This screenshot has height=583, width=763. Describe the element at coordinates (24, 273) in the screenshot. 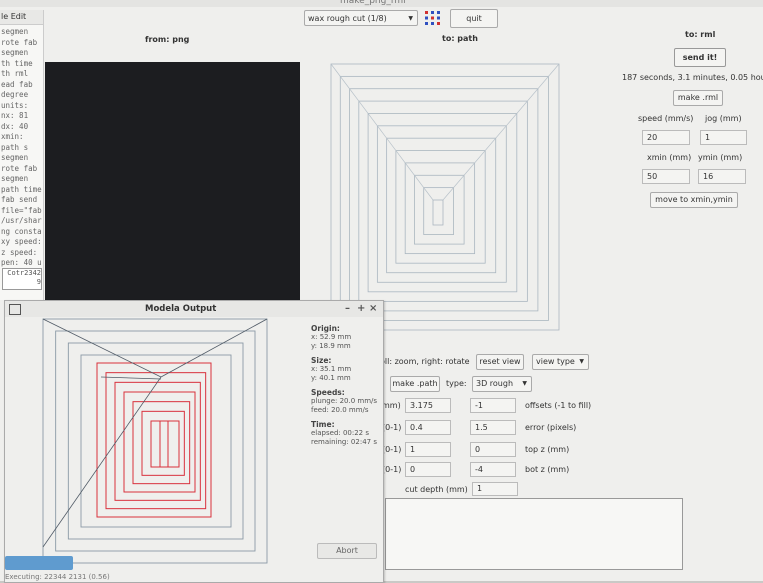

I see `terminal-input-line: Cotr2342` at that location.